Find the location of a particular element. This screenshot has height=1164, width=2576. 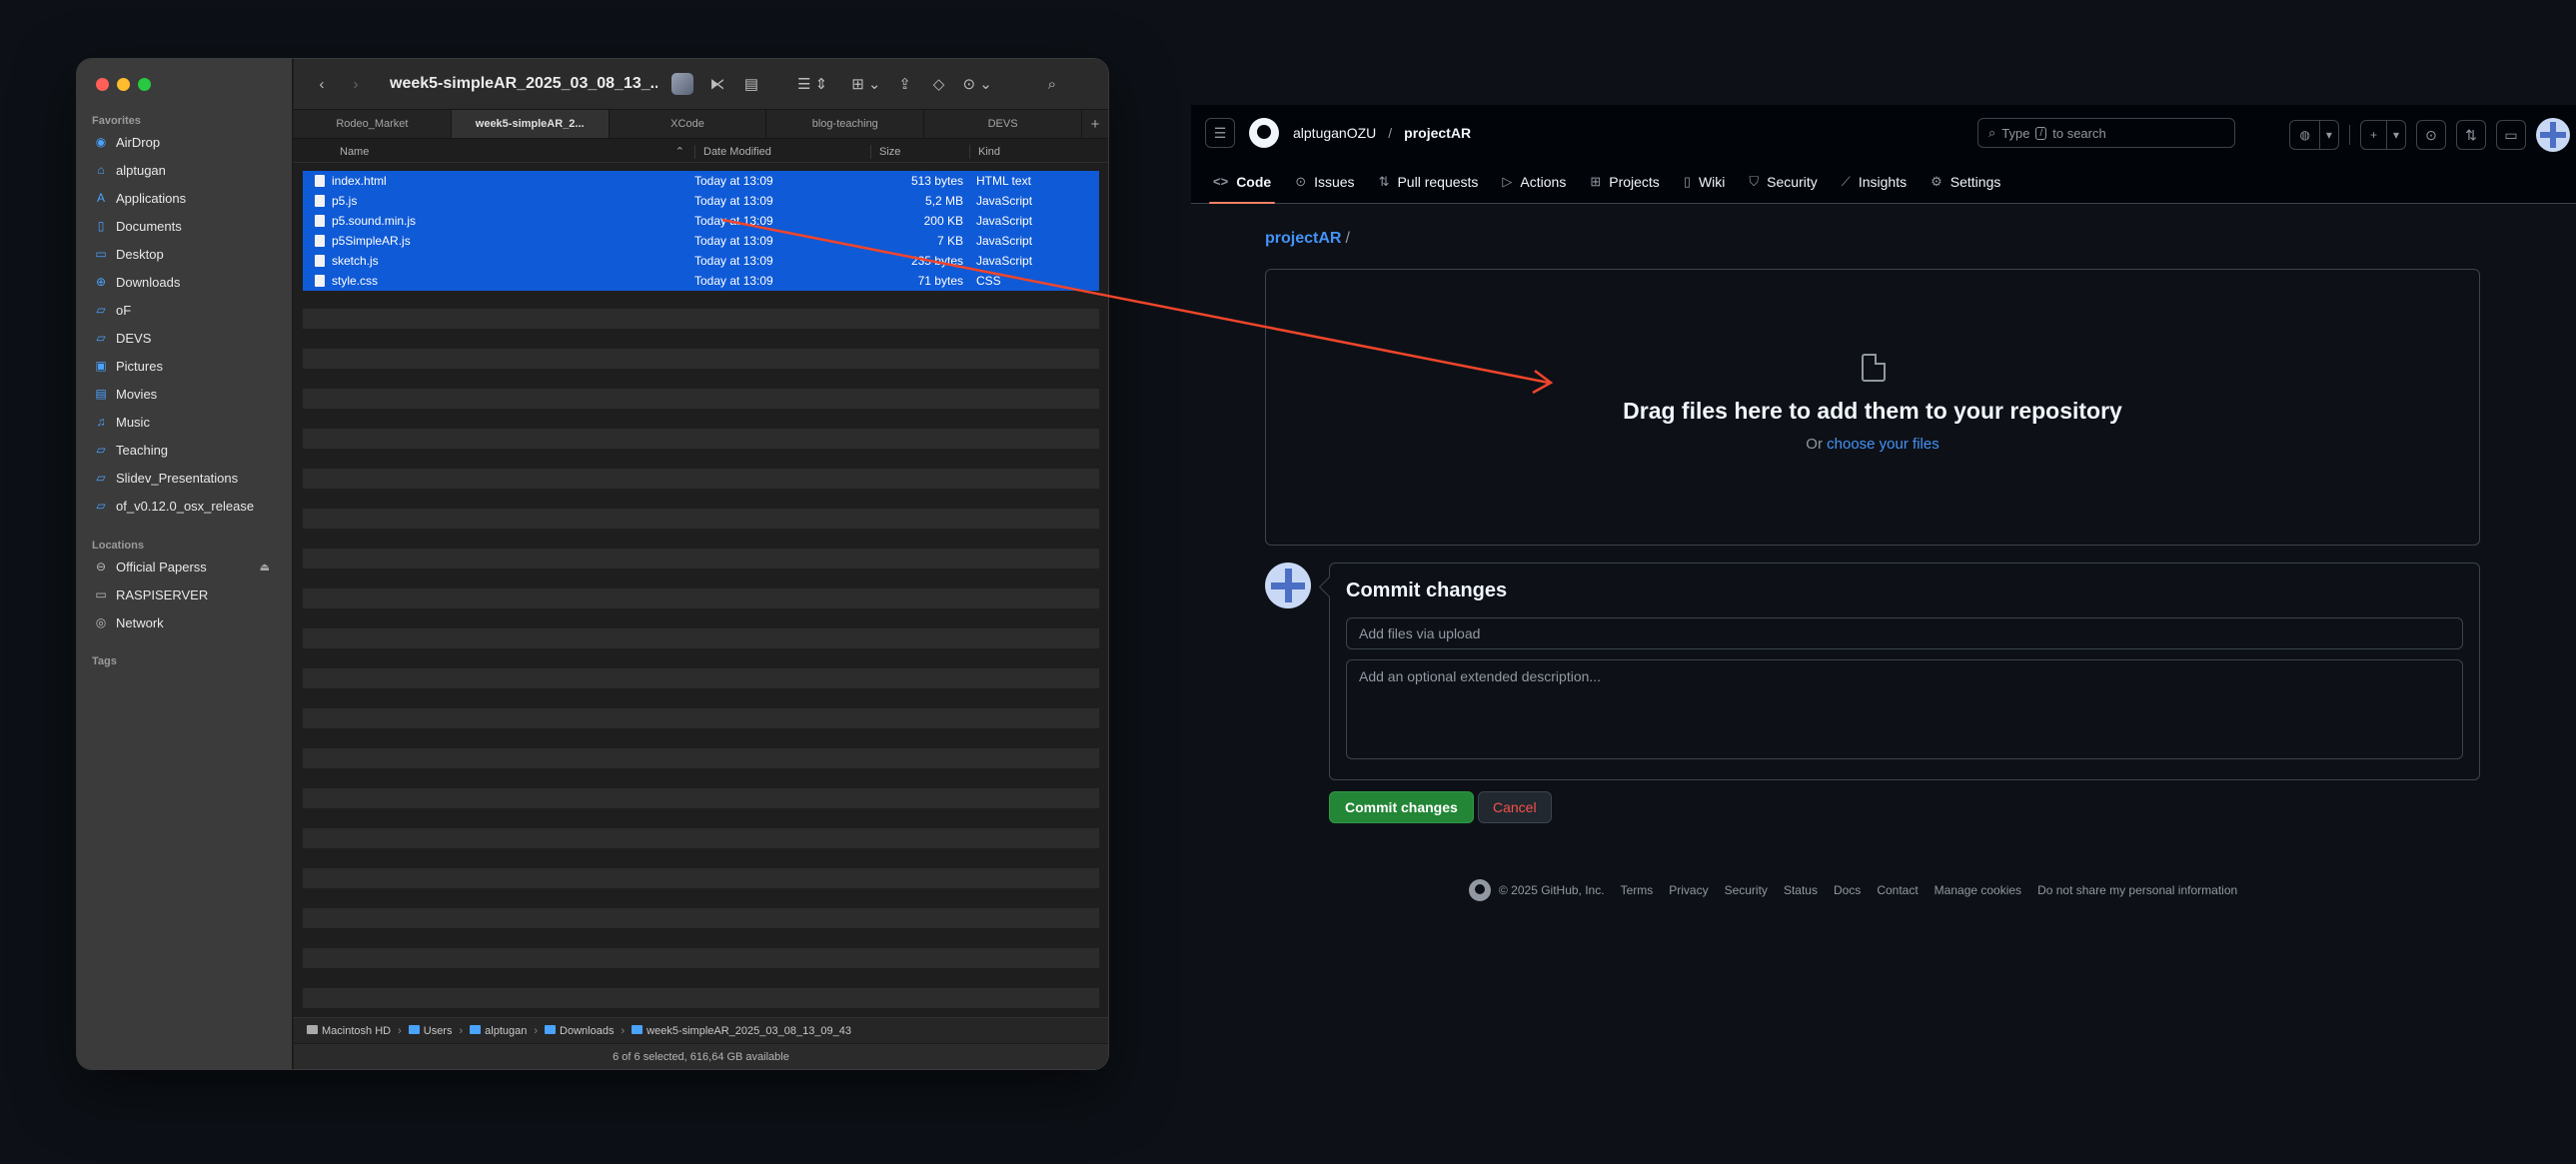

desktop-icon: ▭ is located at coordinates (101, 254).